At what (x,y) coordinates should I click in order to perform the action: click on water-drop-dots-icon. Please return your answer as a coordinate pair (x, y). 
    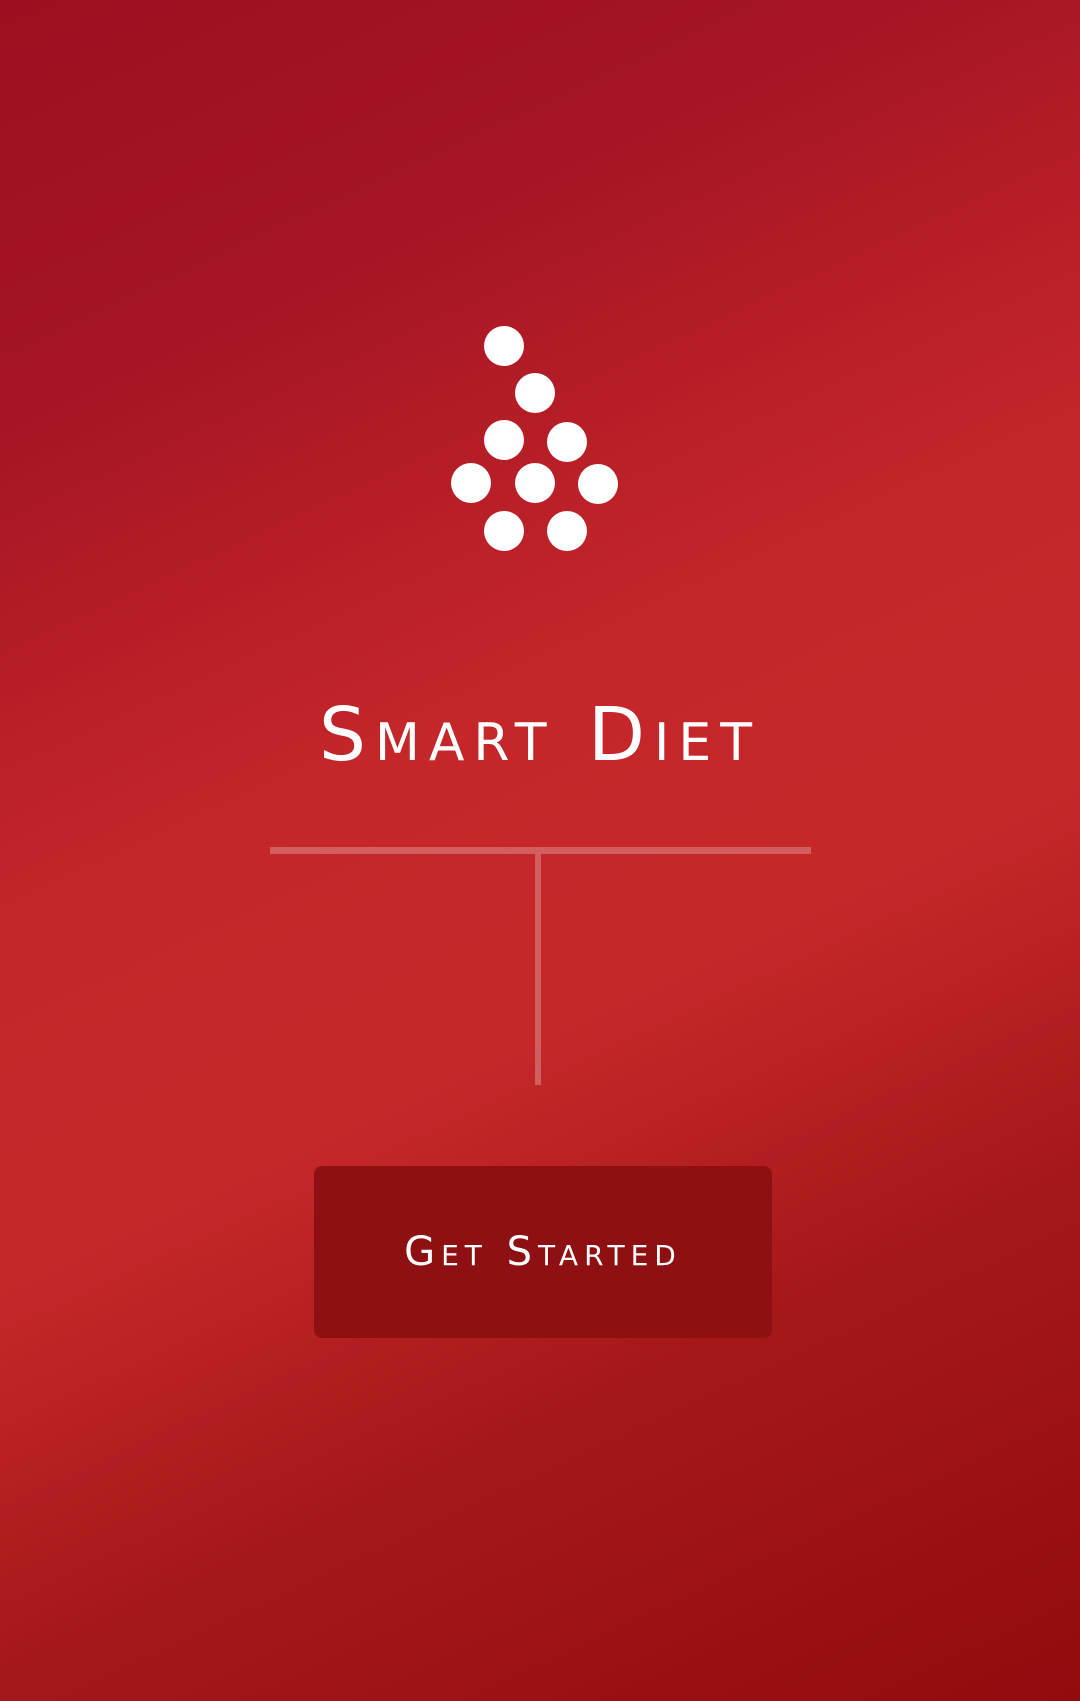
    Looking at the image, I should click on (540, 438).